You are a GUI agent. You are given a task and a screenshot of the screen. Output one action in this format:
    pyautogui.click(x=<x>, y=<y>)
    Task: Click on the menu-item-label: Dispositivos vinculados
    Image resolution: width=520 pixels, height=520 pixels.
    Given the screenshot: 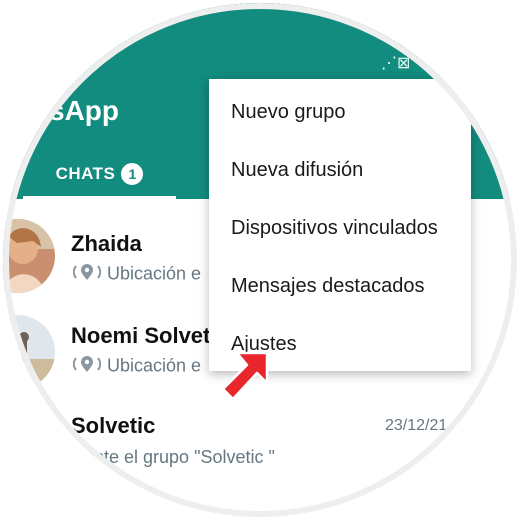 What is the action you would take?
    pyautogui.click(x=334, y=228)
    